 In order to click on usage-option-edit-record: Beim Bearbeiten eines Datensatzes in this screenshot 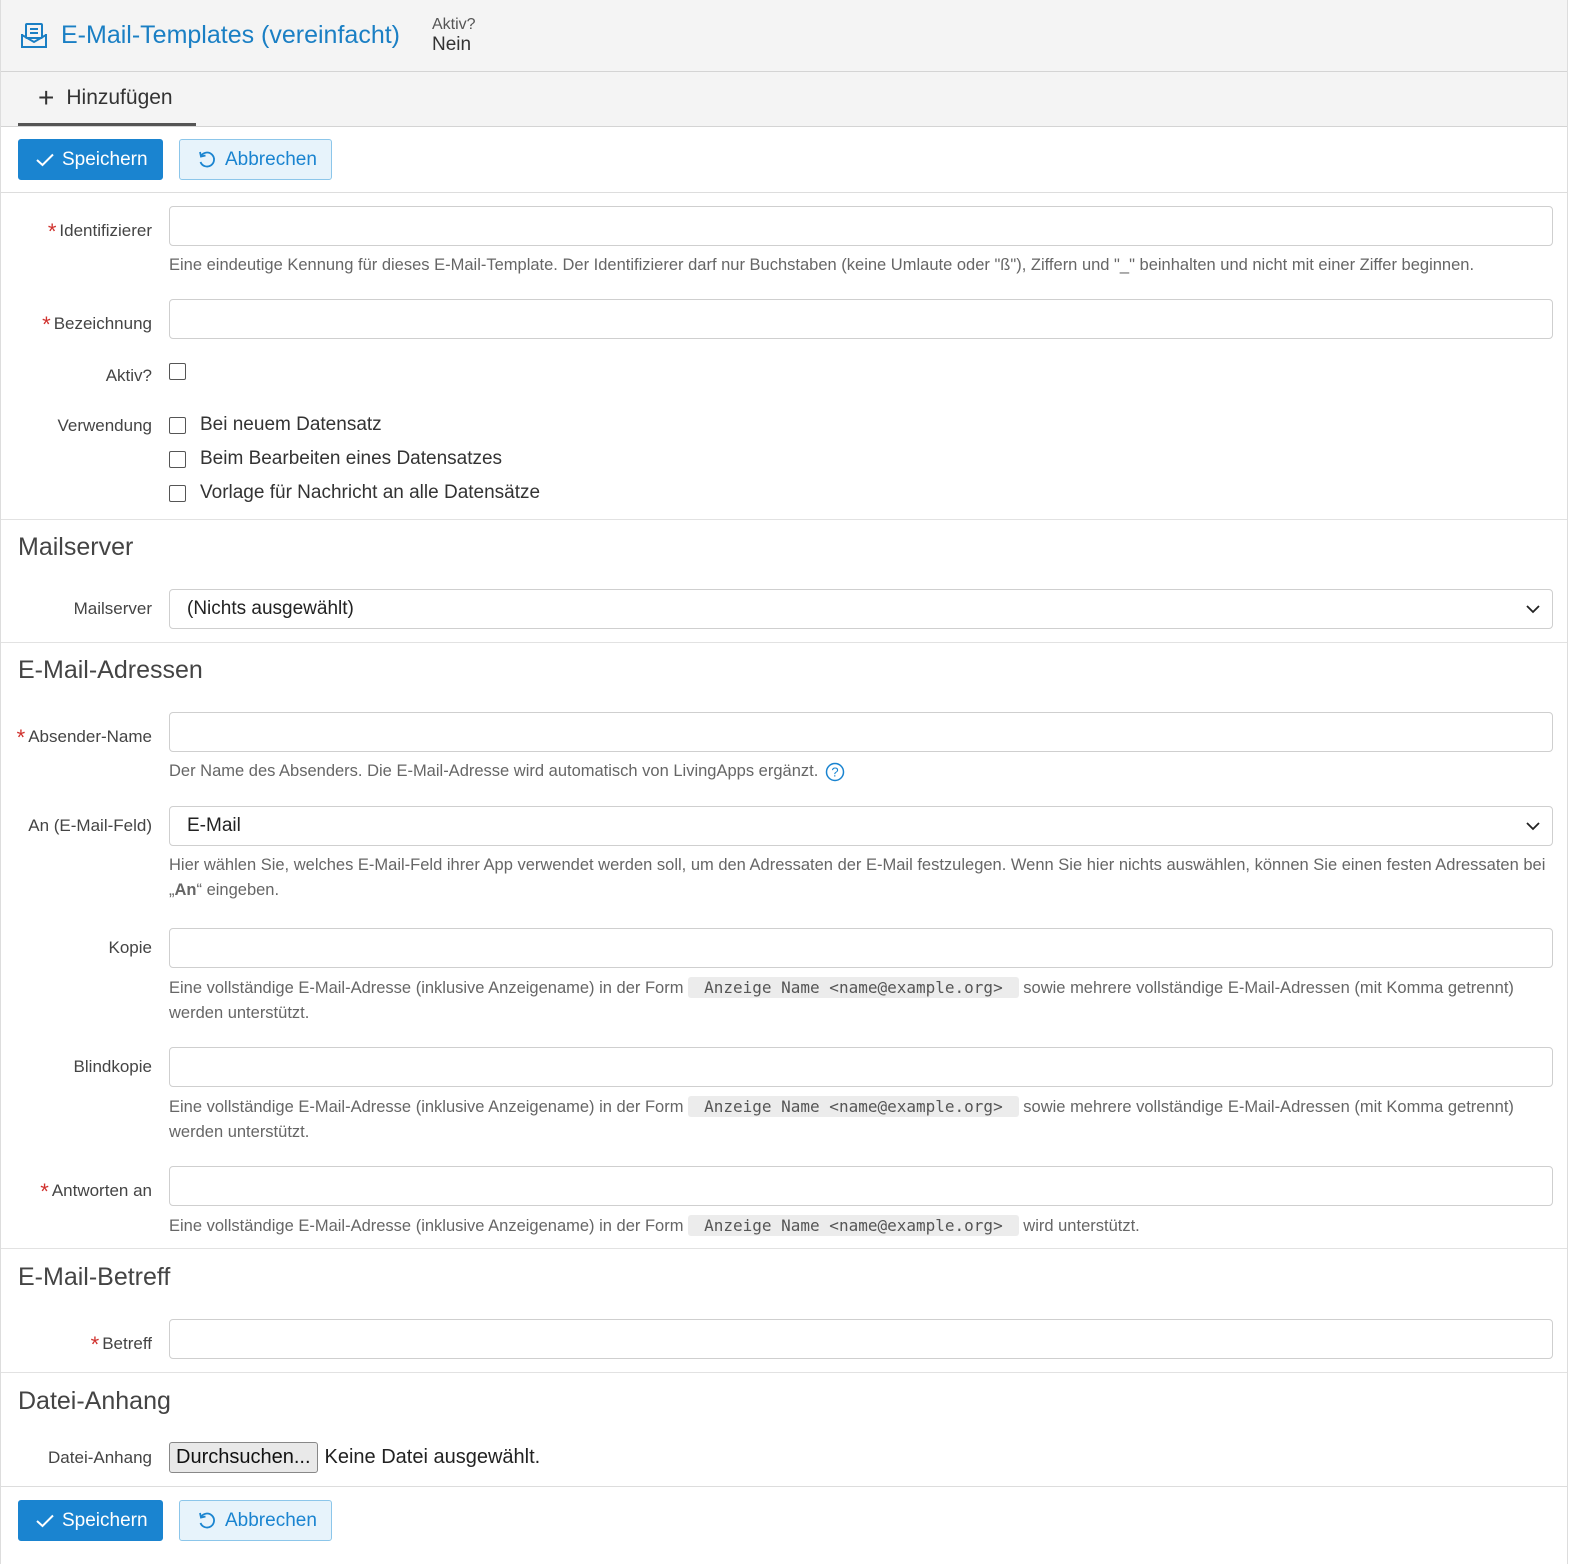, I will do `click(861, 459)`.